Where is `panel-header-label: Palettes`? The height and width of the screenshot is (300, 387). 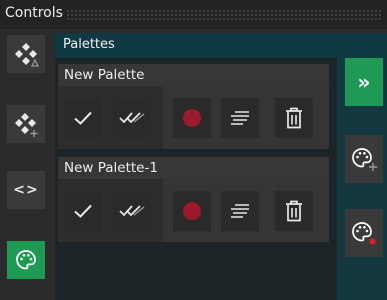
panel-header-label: Palettes is located at coordinates (89, 44).